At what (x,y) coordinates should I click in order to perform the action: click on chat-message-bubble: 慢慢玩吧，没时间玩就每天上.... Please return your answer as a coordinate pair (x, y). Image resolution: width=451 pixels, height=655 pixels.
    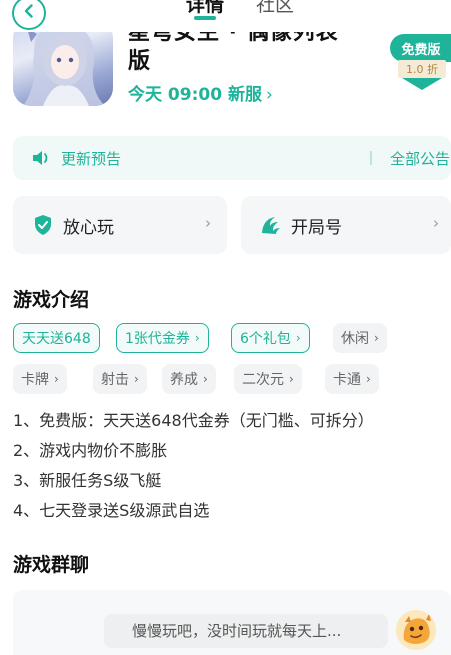
    Looking at the image, I should click on (246, 631).